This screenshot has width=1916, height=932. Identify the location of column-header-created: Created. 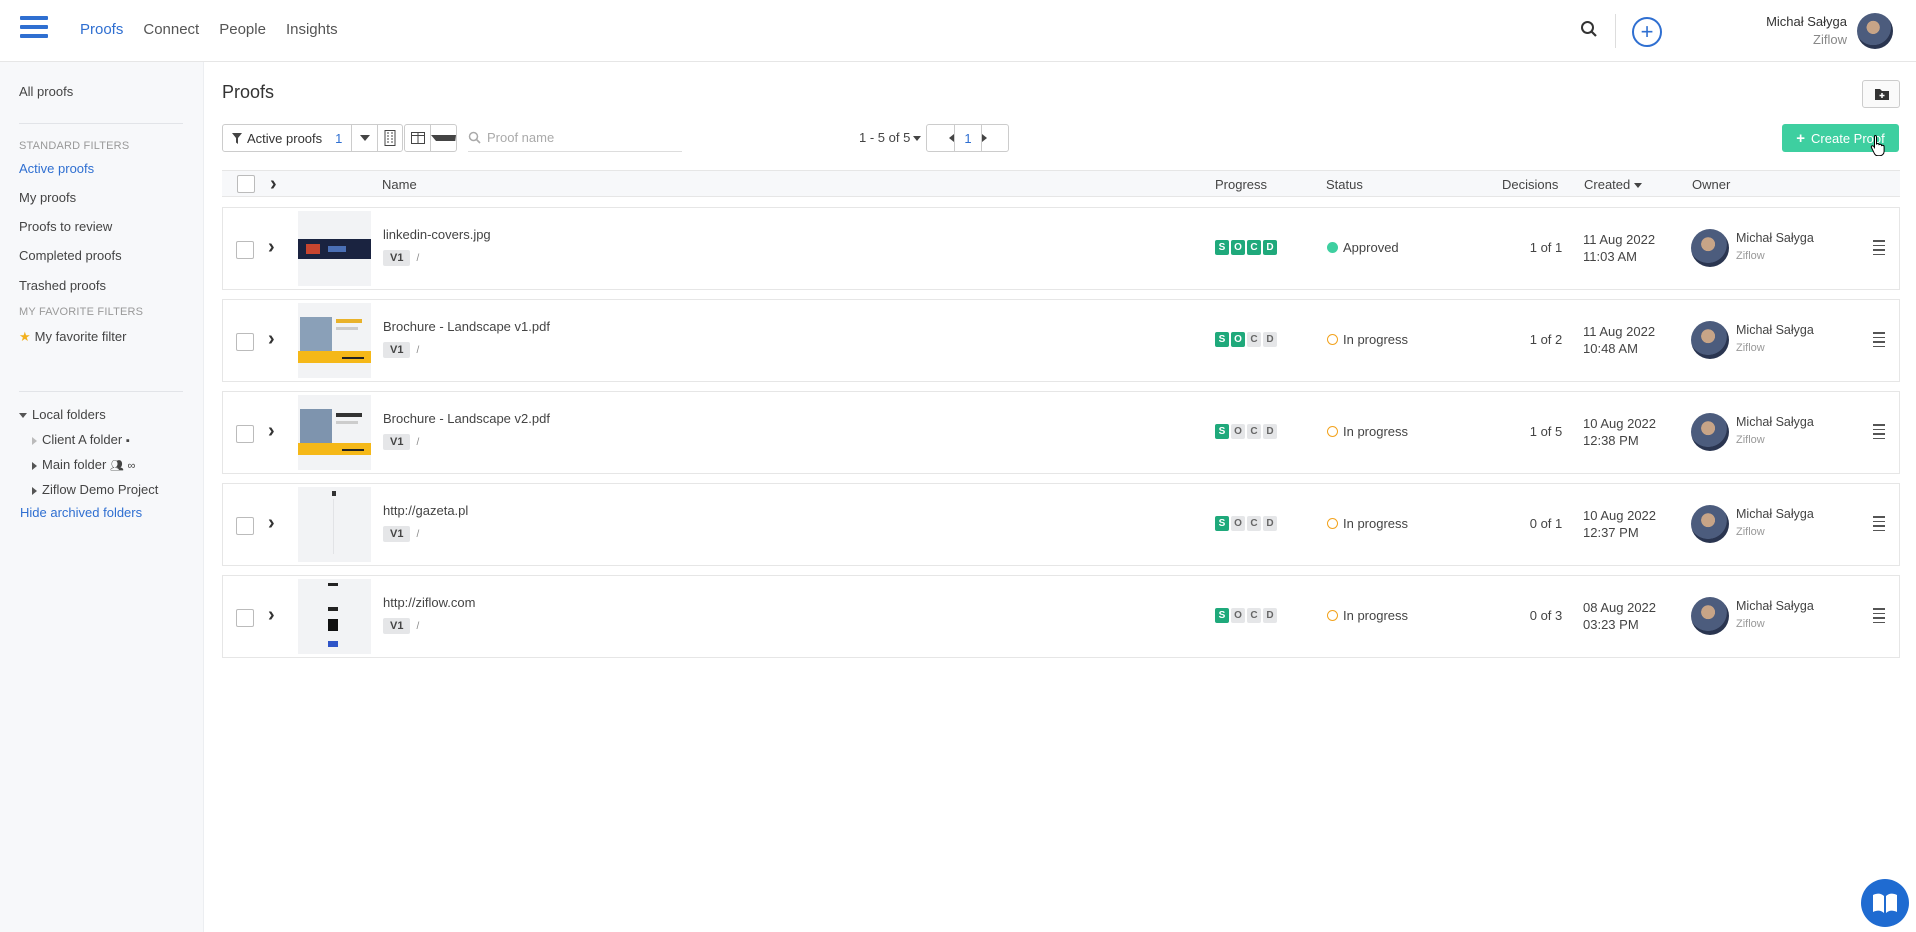
(1613, 184).